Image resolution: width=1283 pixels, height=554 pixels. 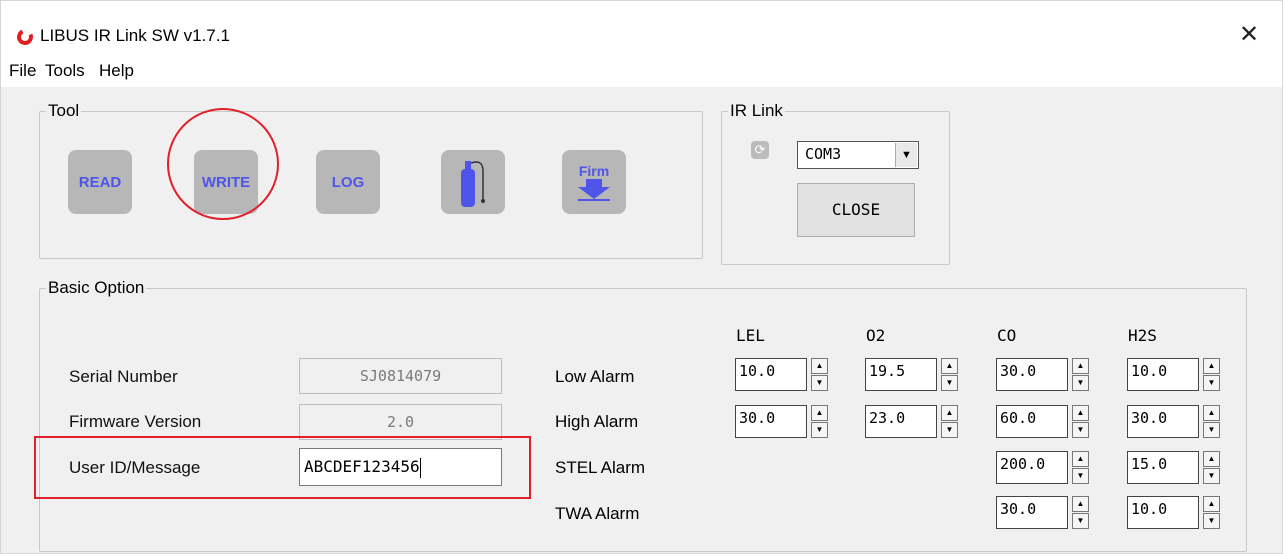 I want to click on high-co-spinner: 60.0 ▲ ▼, so click(x=1042, y=421).